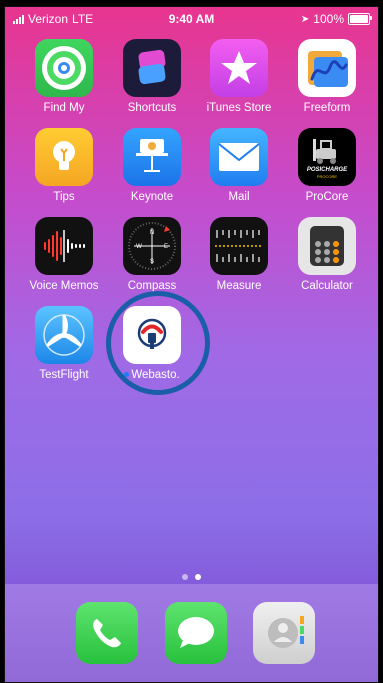  Describe the element at coordinates (328, 19) in the screenshot. I see `battery-percent: 100%` at that location.